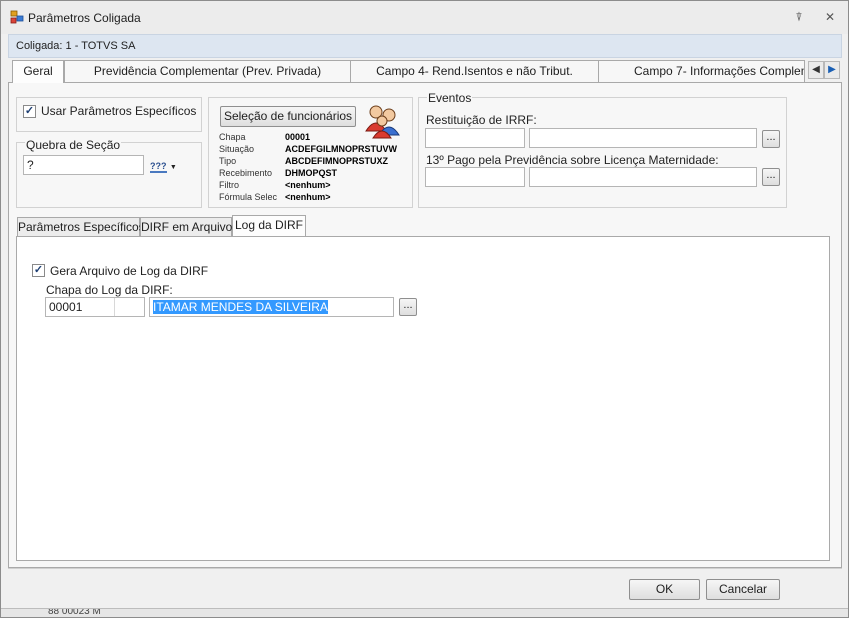 The width and height of the screenshot is (849, 618). Describe the element at coordinates (109, 290) in the screenshot. I see `chapa-log-label: Chapa do Log da DIRF:` at that location.